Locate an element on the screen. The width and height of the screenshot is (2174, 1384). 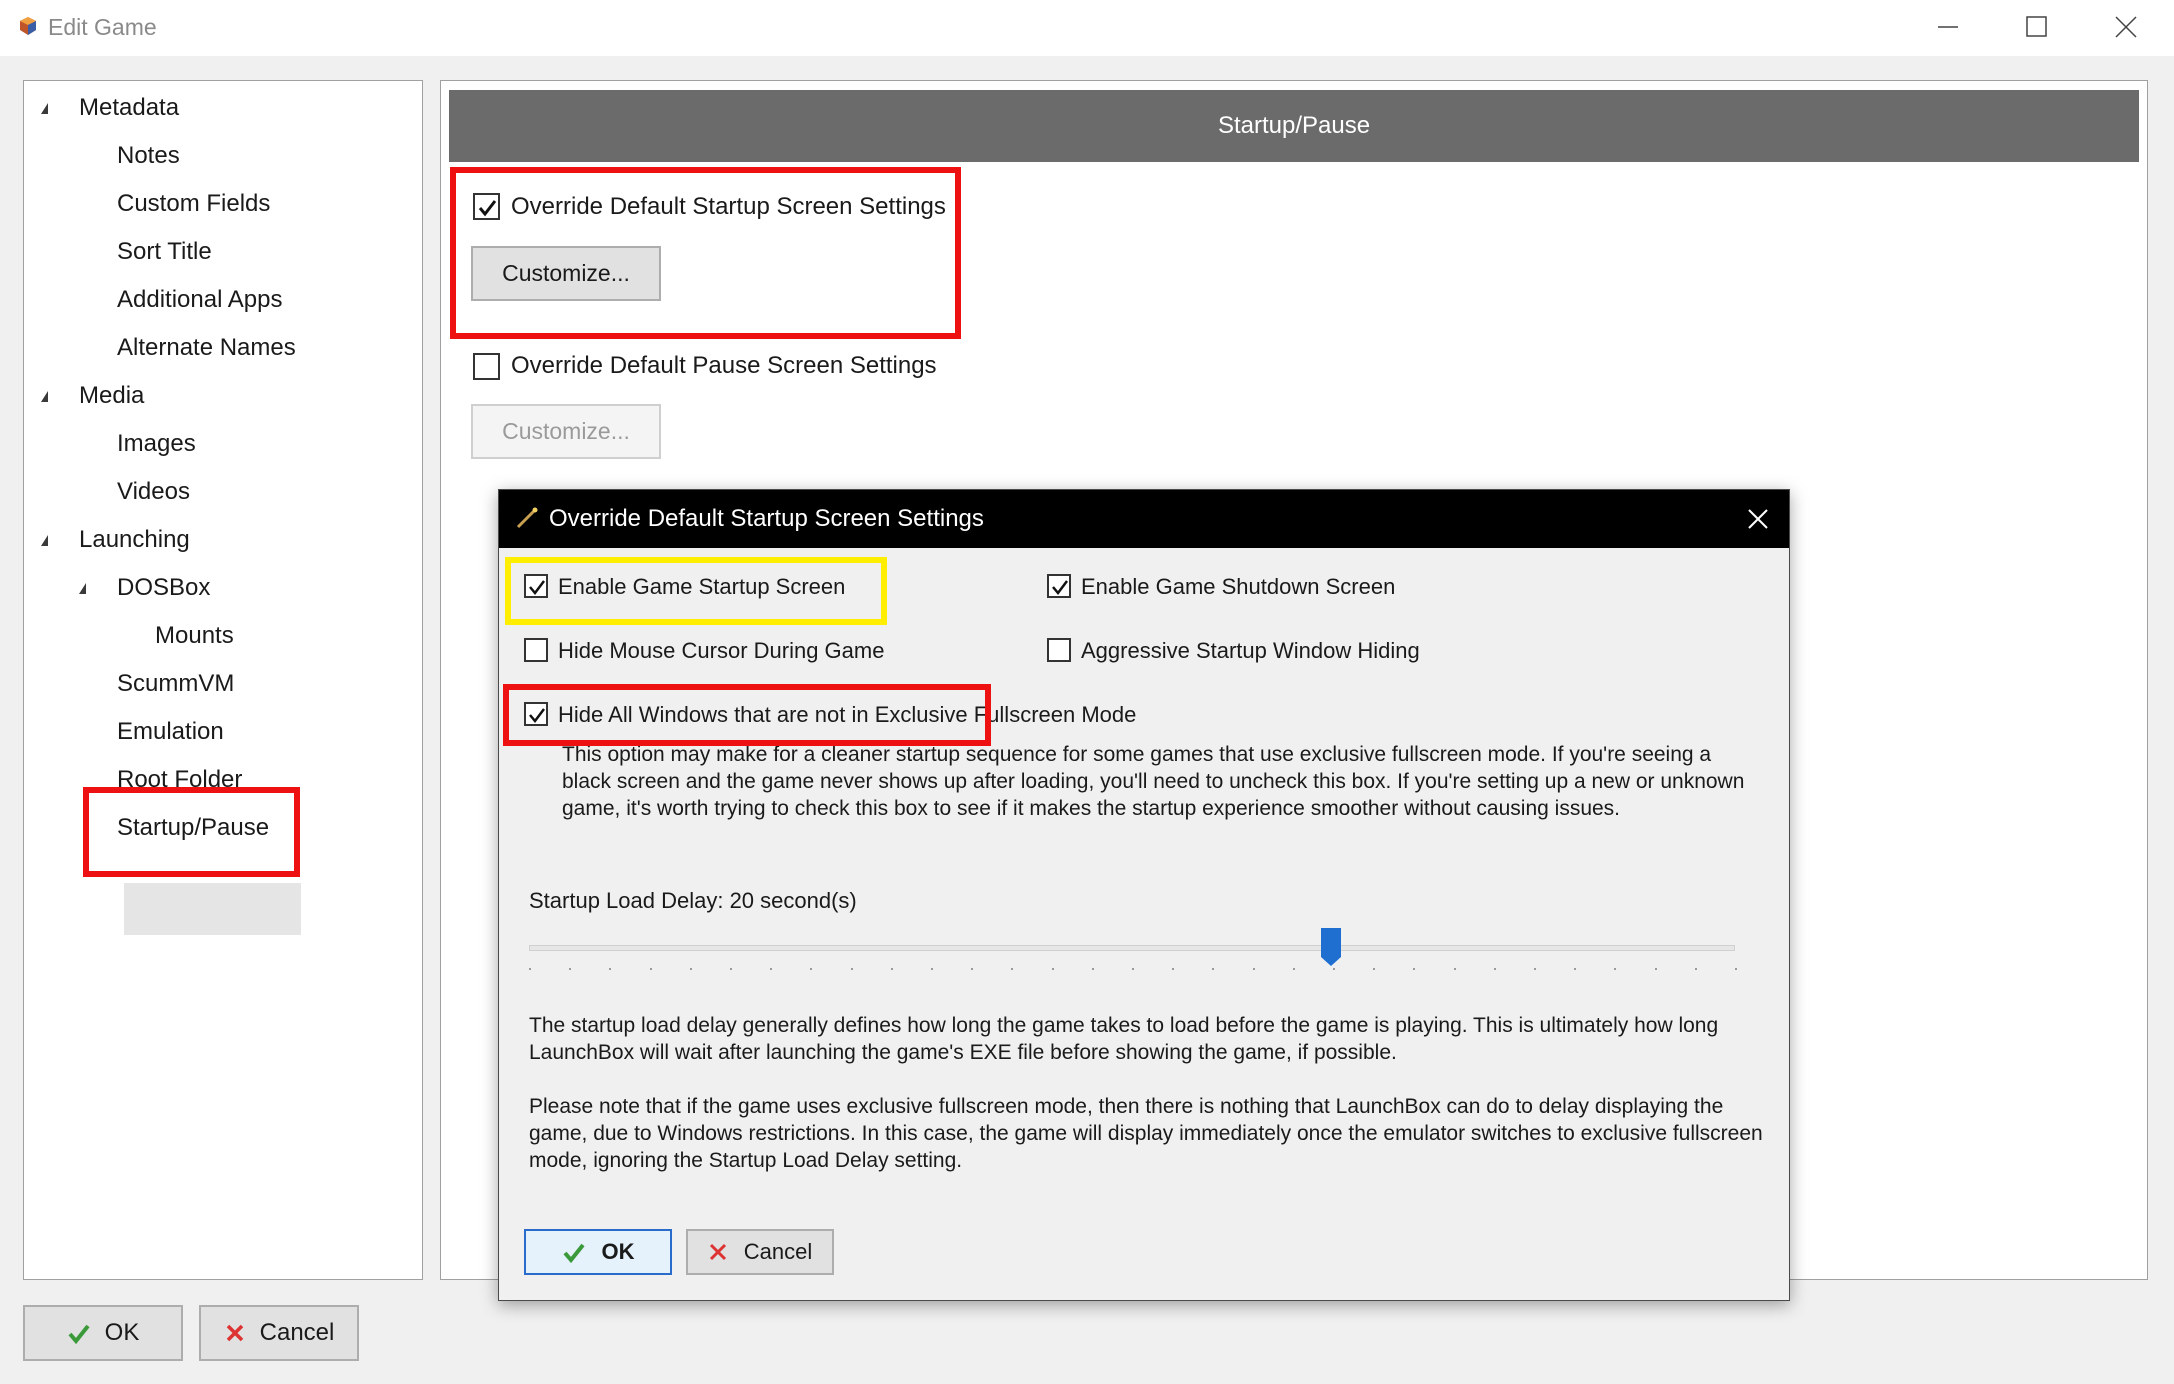
dialog-ok-button: OK is located at coordinates (598, 1252).